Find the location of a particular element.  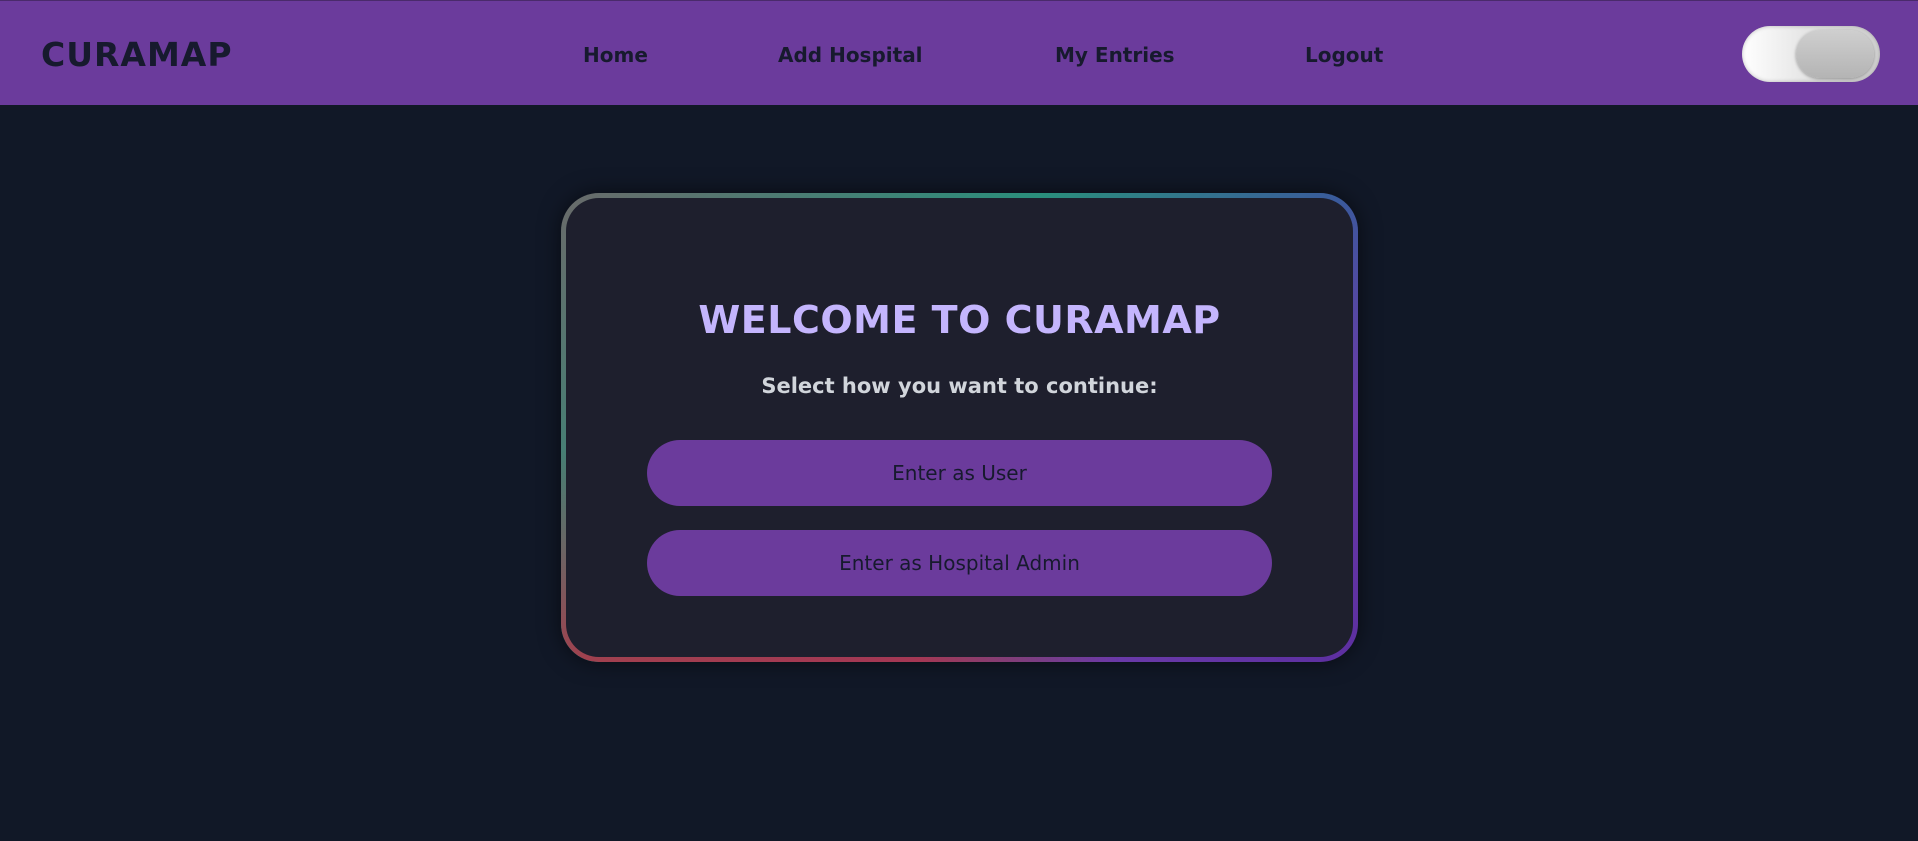

nav-logout-link: Logout is located at coordinates (1344, 55).